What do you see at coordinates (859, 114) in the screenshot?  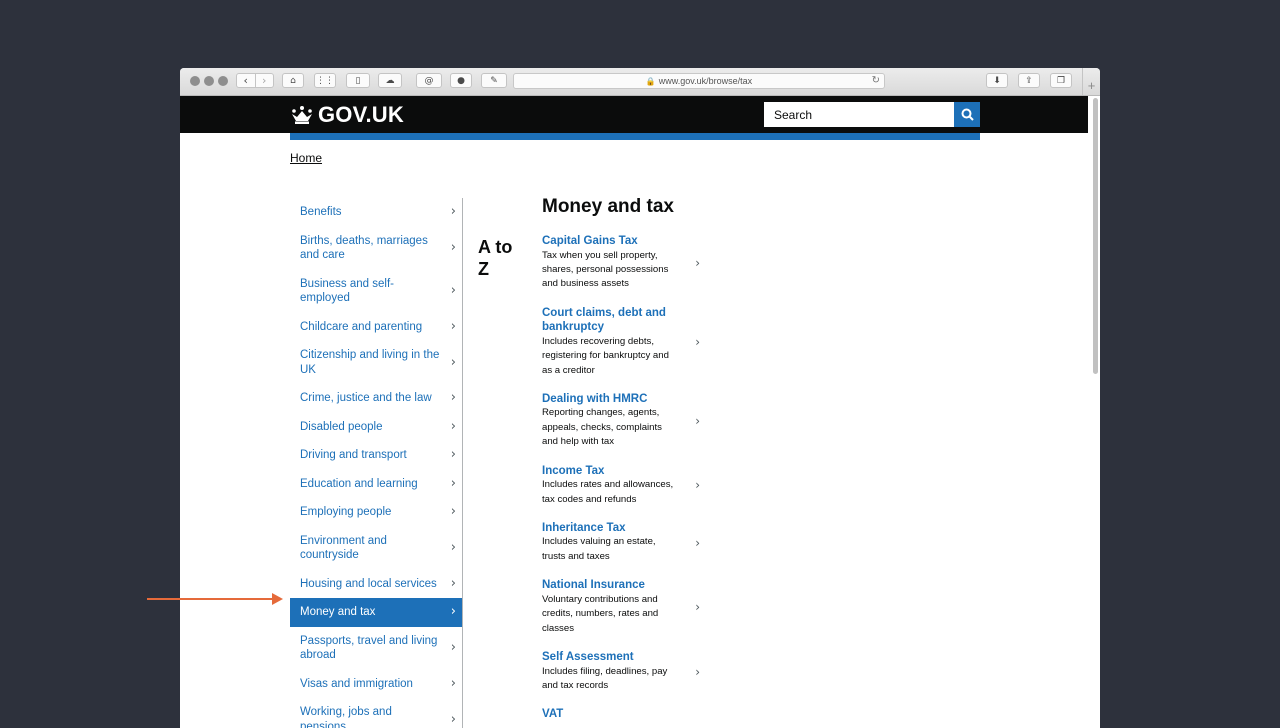 I see `search-input: Search` at bounding box center [859, 114].